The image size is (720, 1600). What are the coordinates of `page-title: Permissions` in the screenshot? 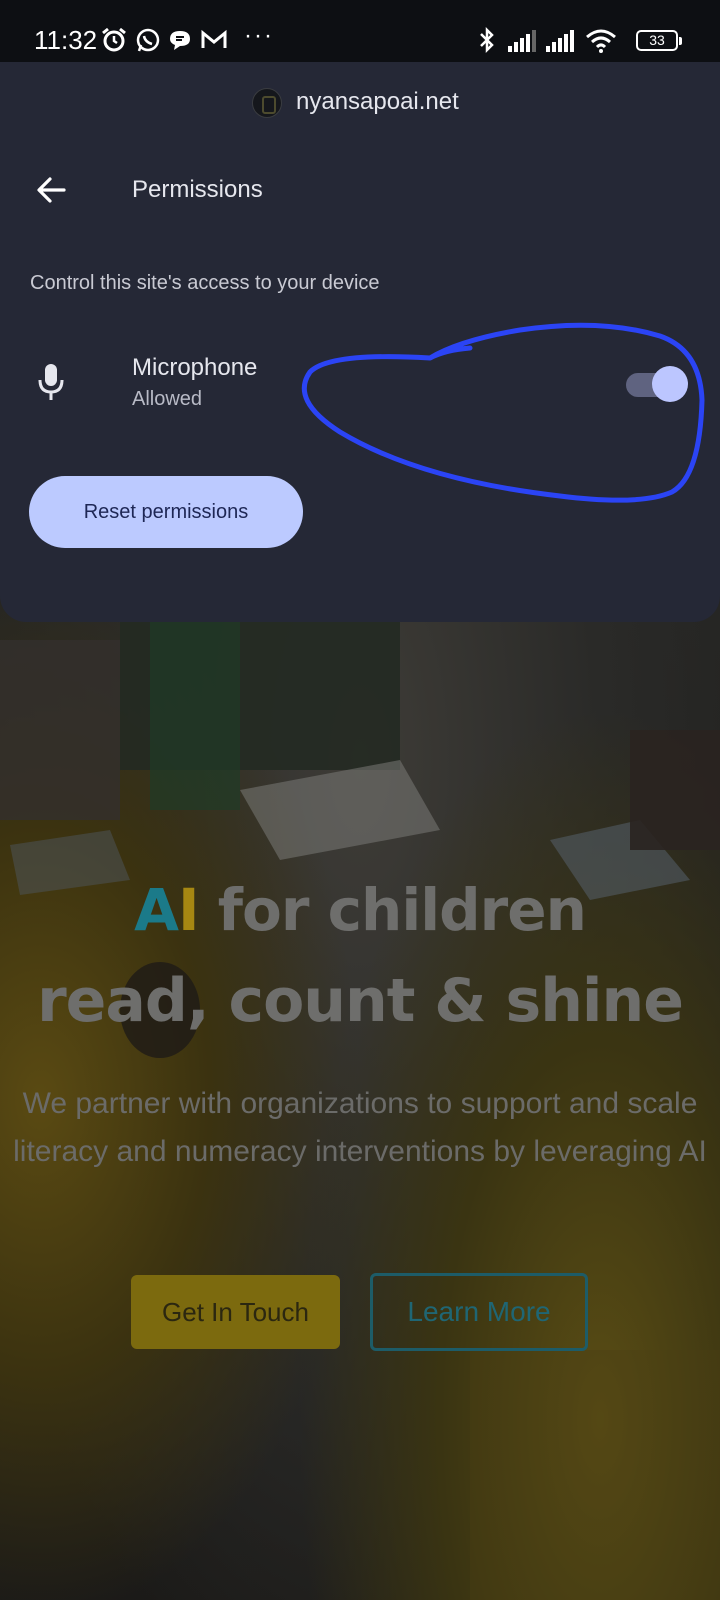 It's located at (197, 189).